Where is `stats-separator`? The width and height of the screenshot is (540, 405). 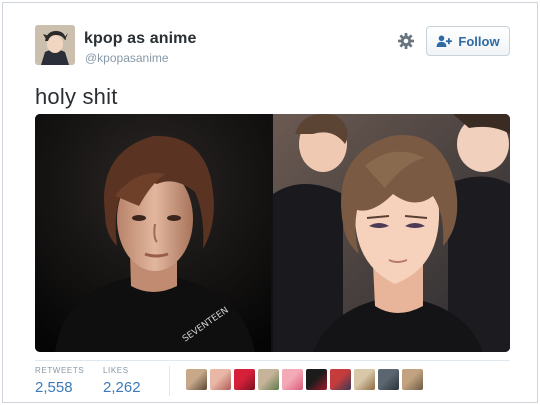 stats-separator is located at coordinates (169, 381).